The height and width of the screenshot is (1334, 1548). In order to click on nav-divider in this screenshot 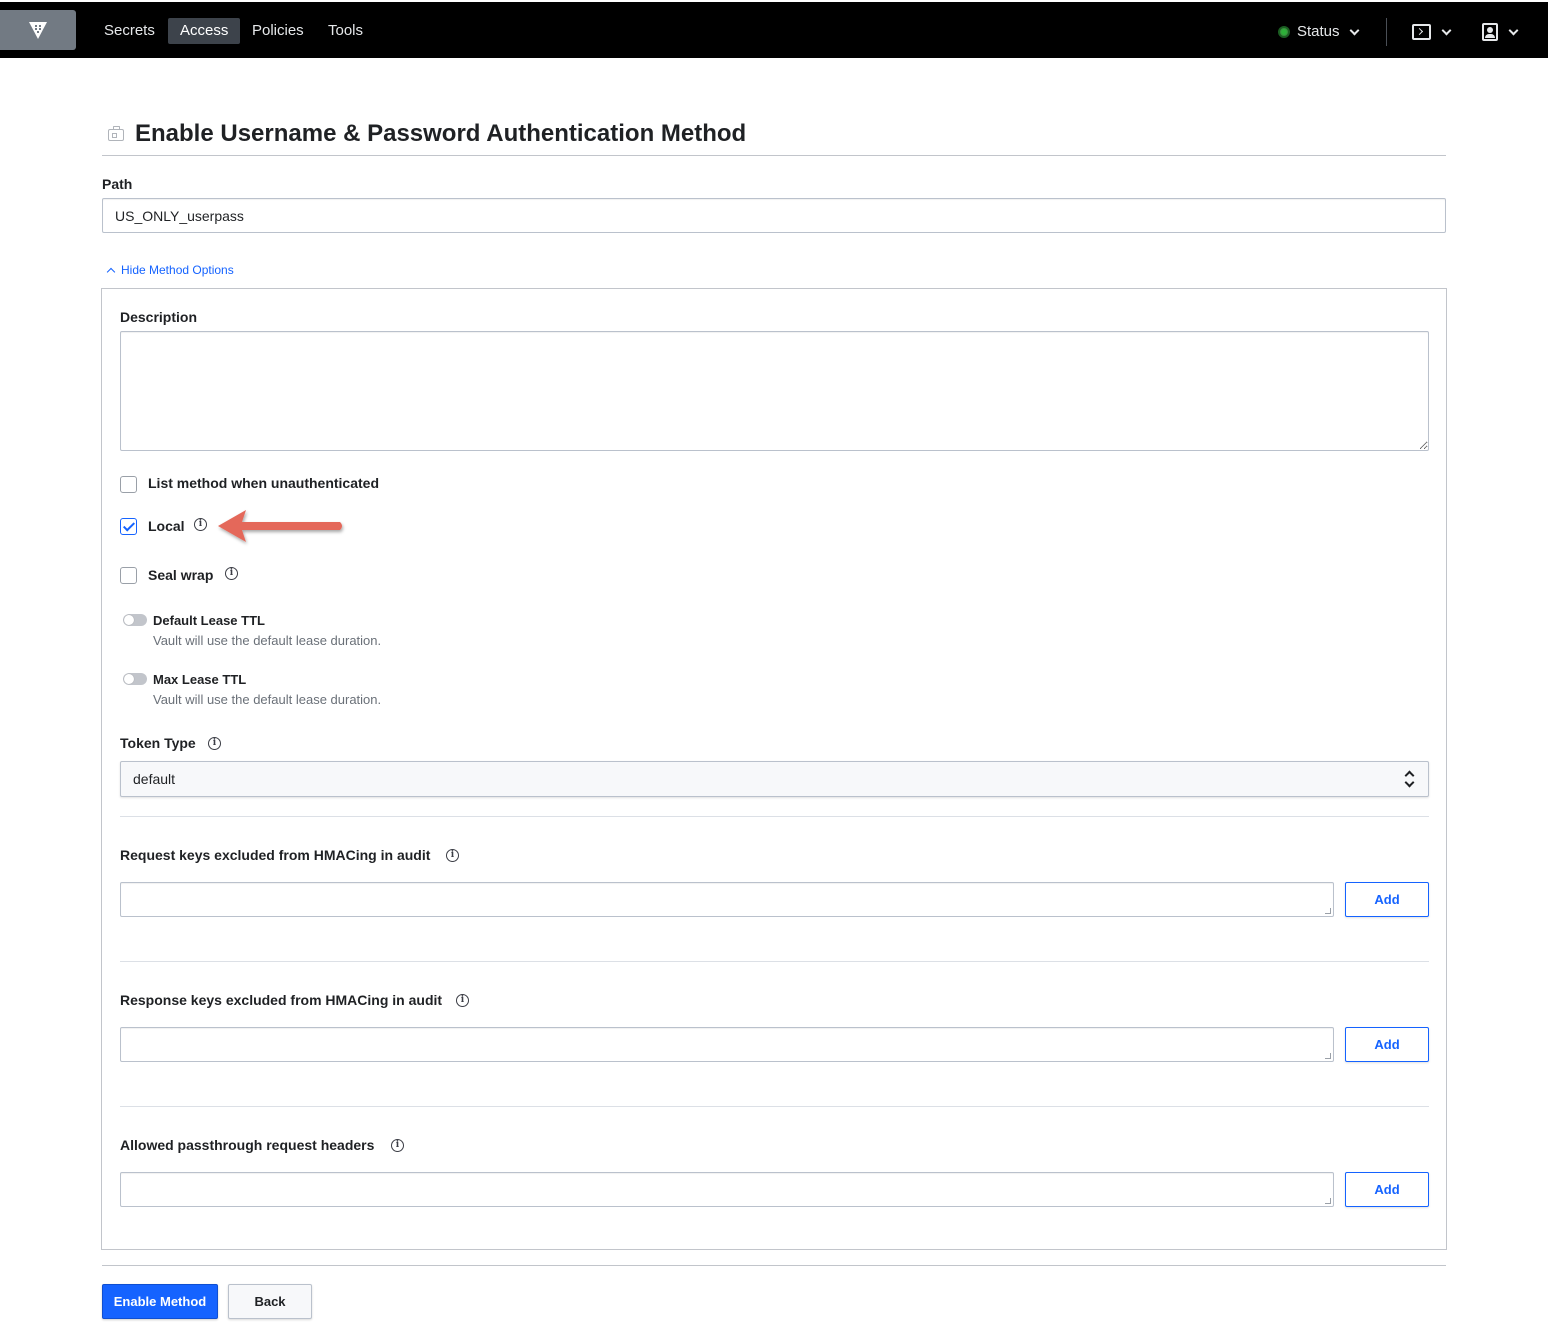, I will do `click(1386, 32)`.